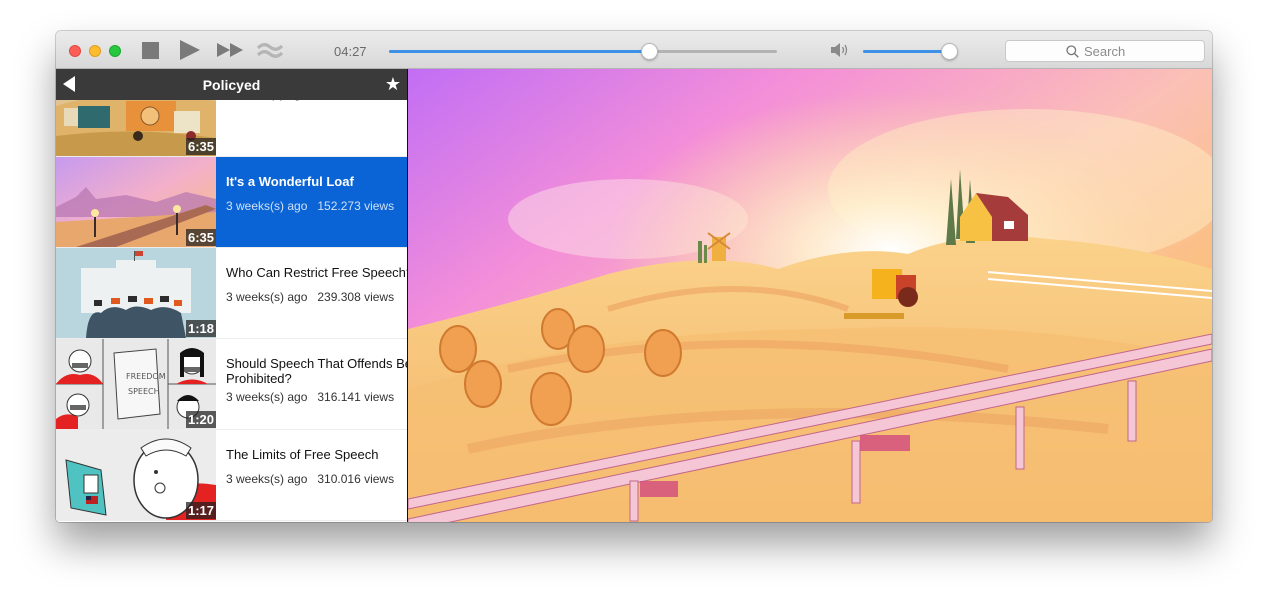 The height and width of the screenshot is (602, 1268). Describe the element at coordinates (519, 51) in the screenshot. I see `seek-progress-fill` at that location.